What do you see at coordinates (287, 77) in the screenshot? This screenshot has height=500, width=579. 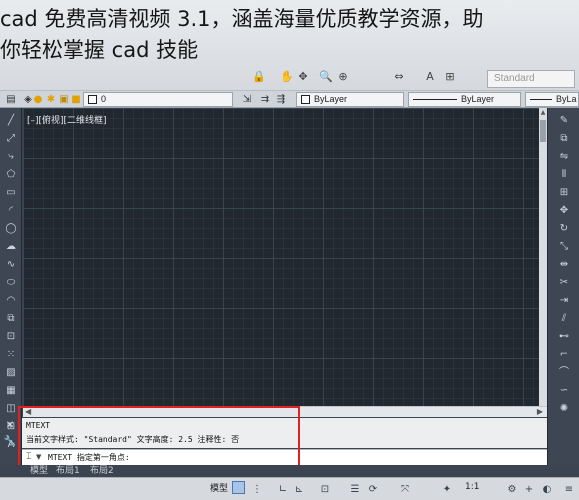 I see `pan-icon: ✋` at bounding box center [287, 77].